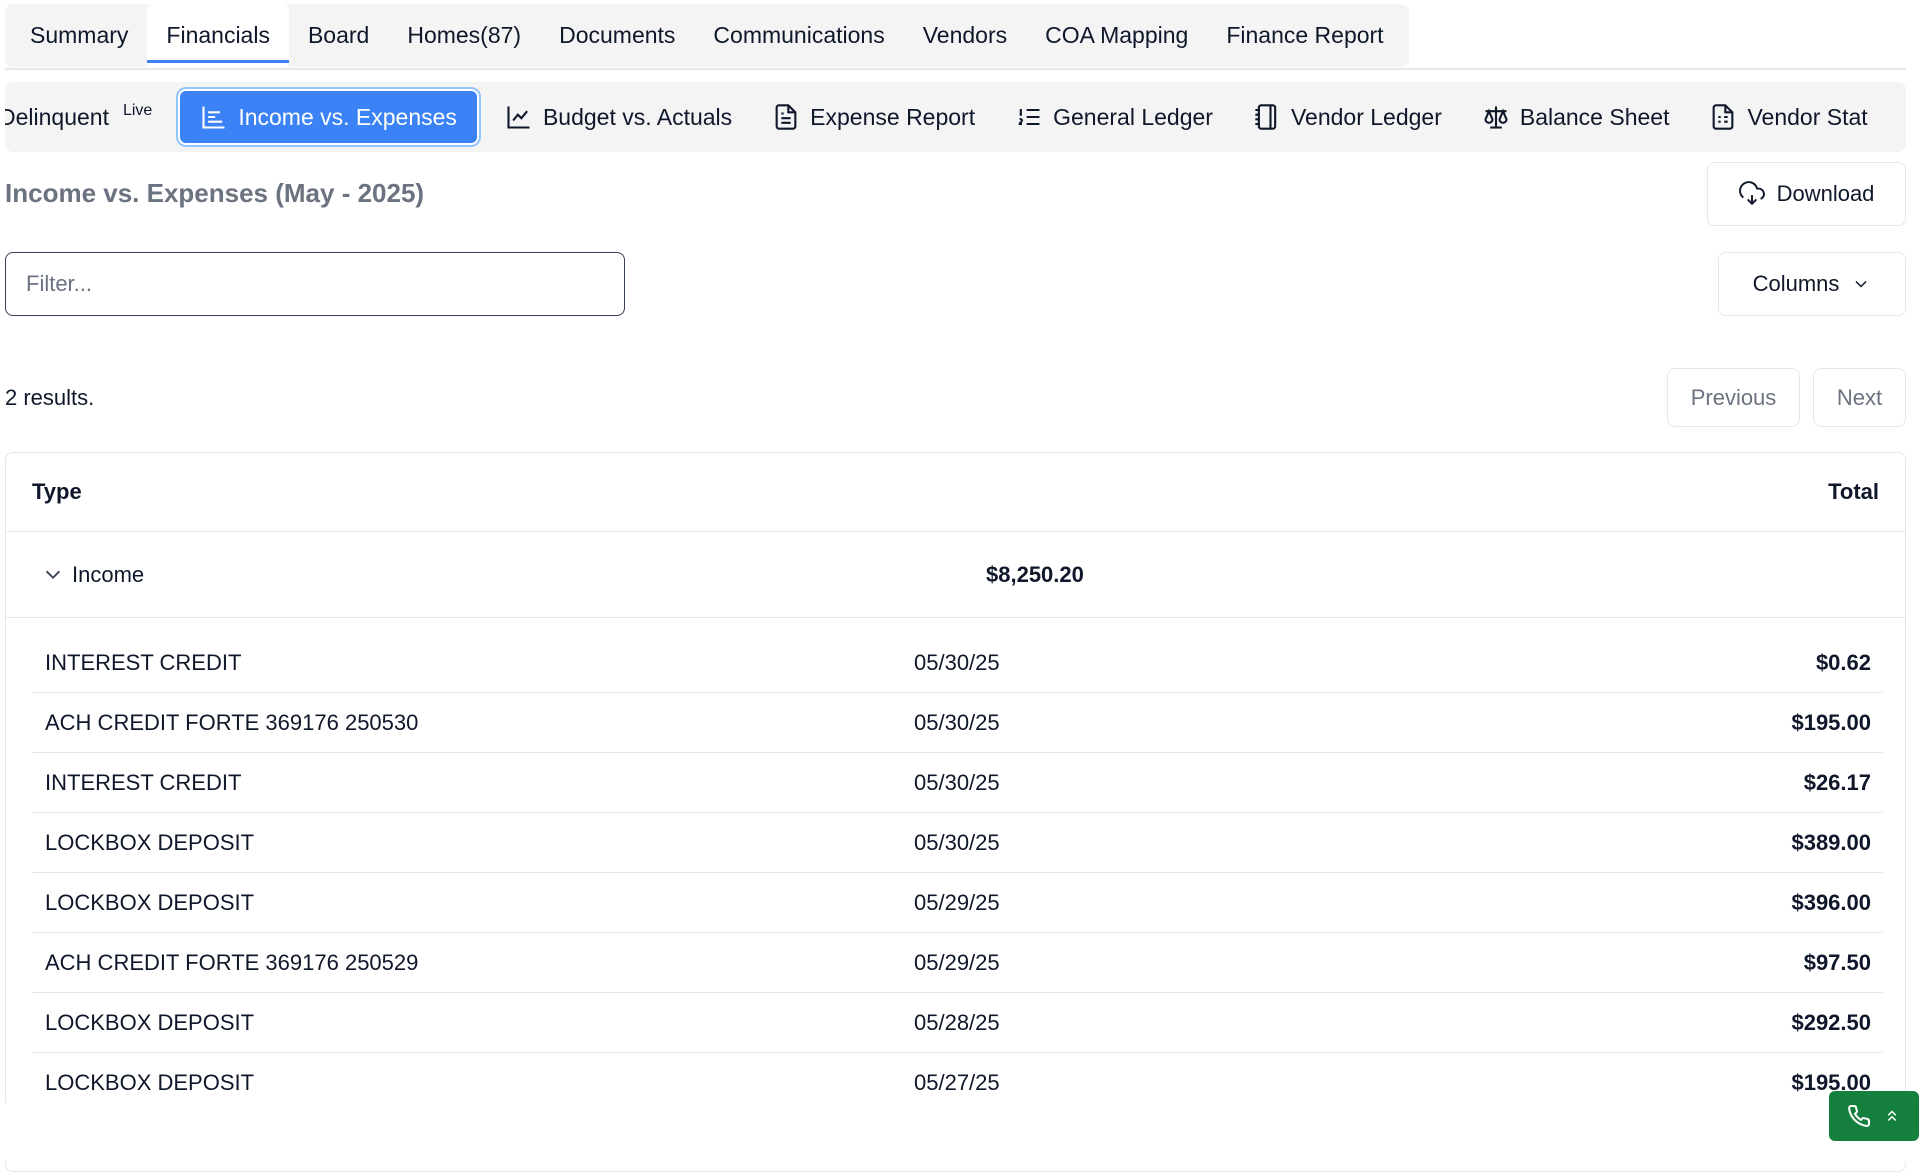 Image resolution: width=1920 pixels, height=1172 pixels. I want to click on filter-input, so click(315, 284).